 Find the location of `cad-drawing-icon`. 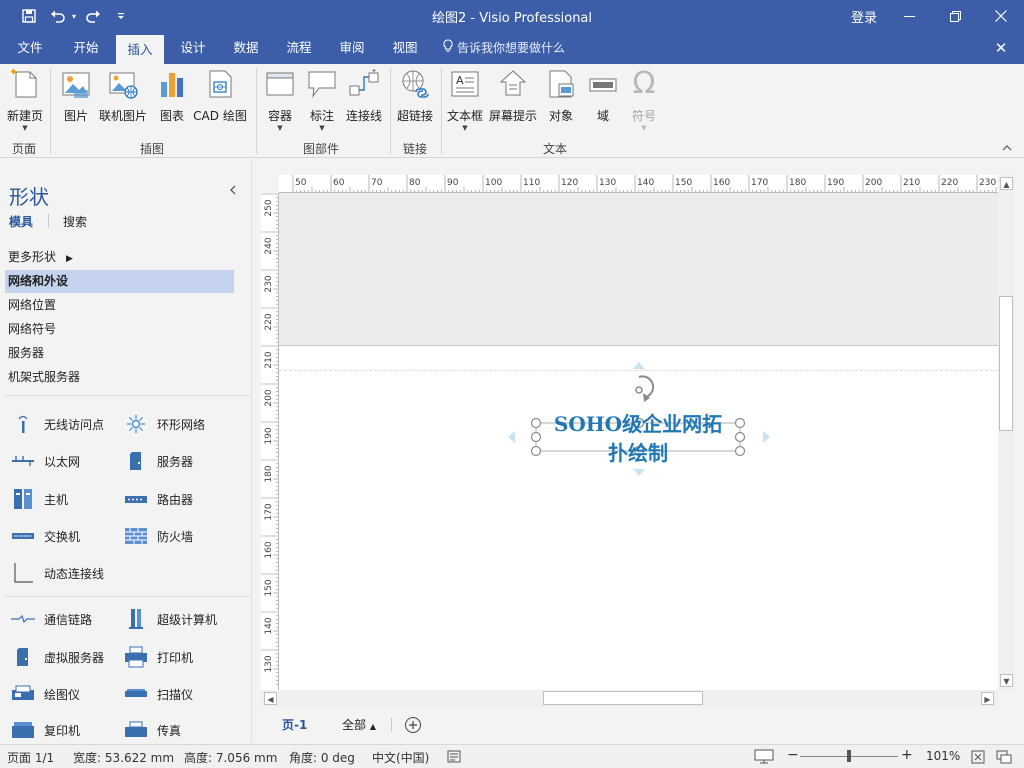

cad-drawing-icon is located at coordinates (220, 84).